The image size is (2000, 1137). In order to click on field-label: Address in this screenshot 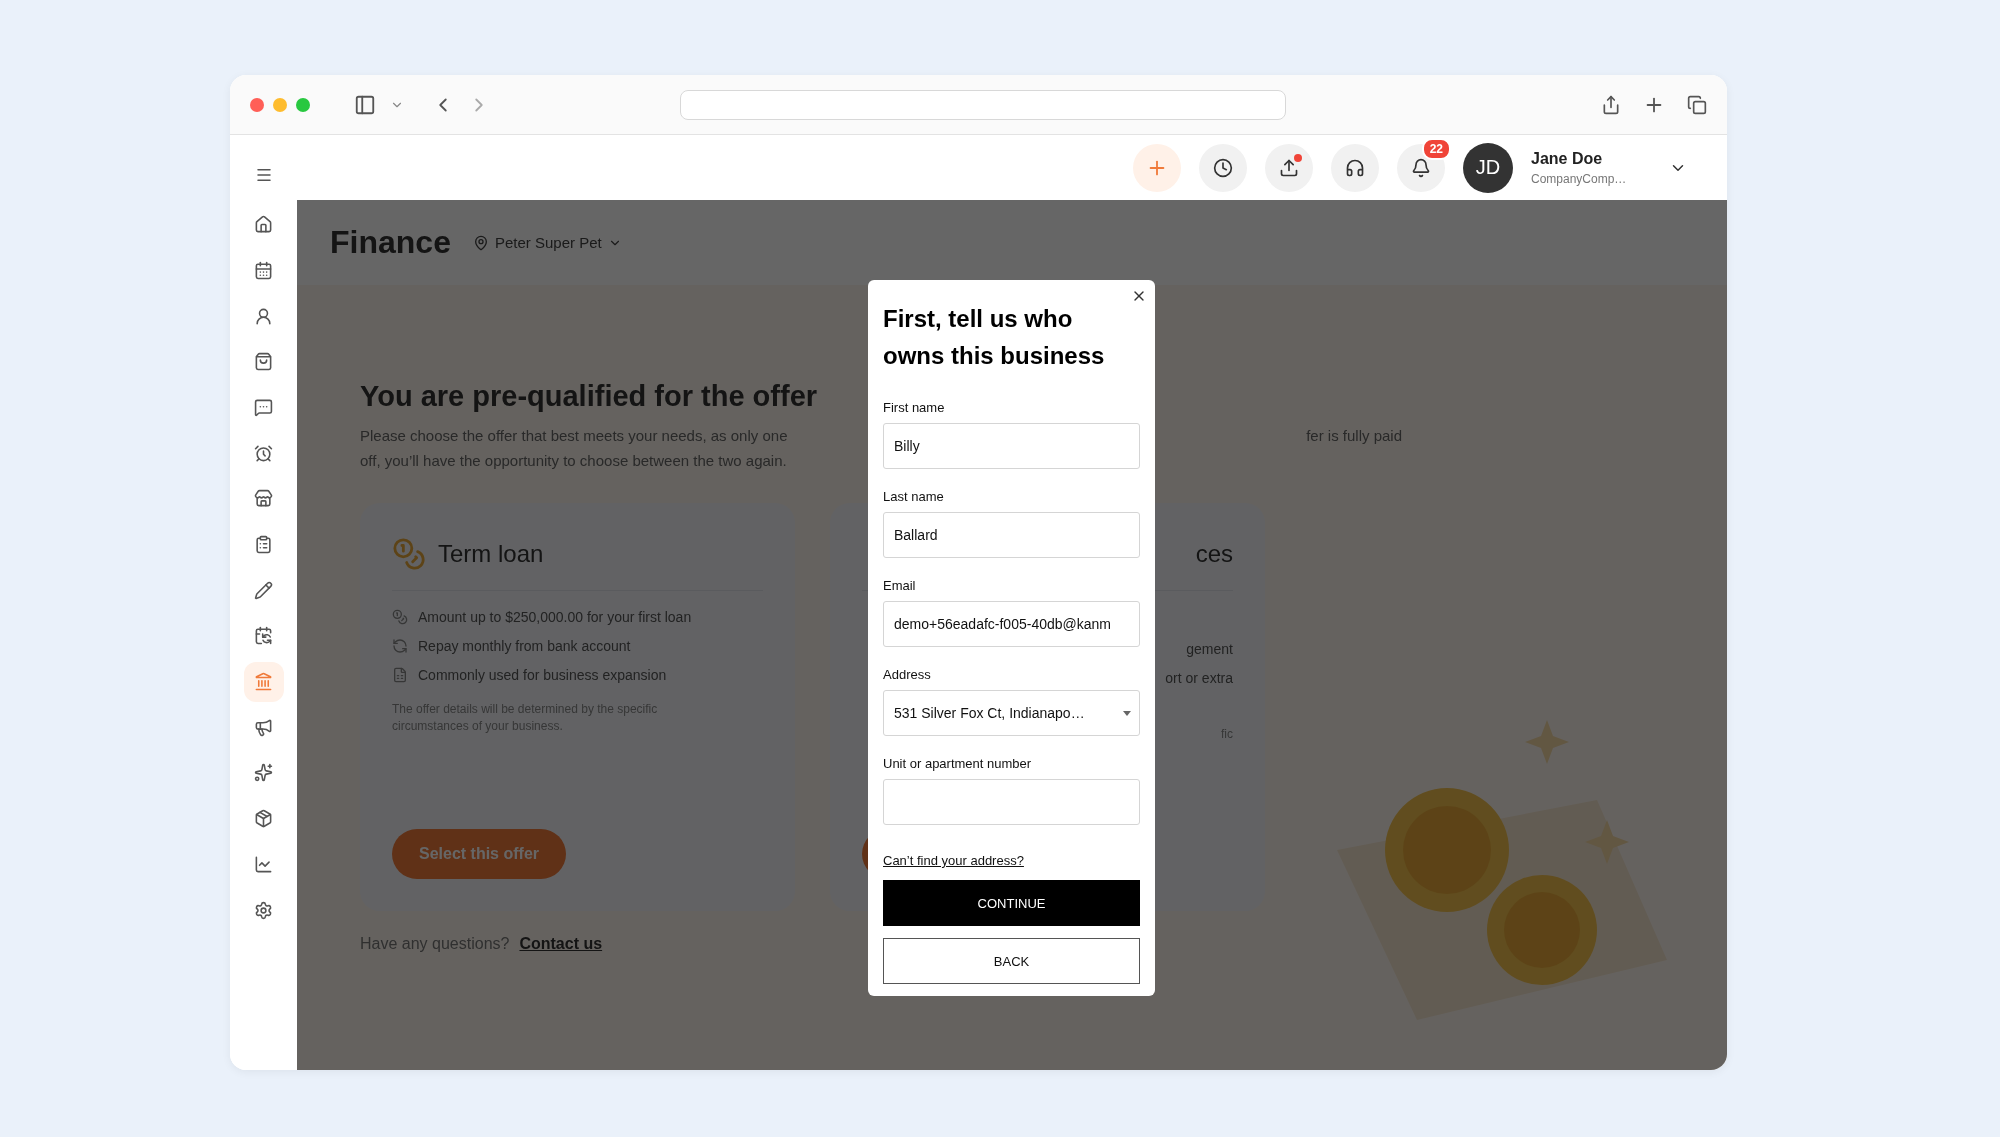, I will do `click(907, 674)`.